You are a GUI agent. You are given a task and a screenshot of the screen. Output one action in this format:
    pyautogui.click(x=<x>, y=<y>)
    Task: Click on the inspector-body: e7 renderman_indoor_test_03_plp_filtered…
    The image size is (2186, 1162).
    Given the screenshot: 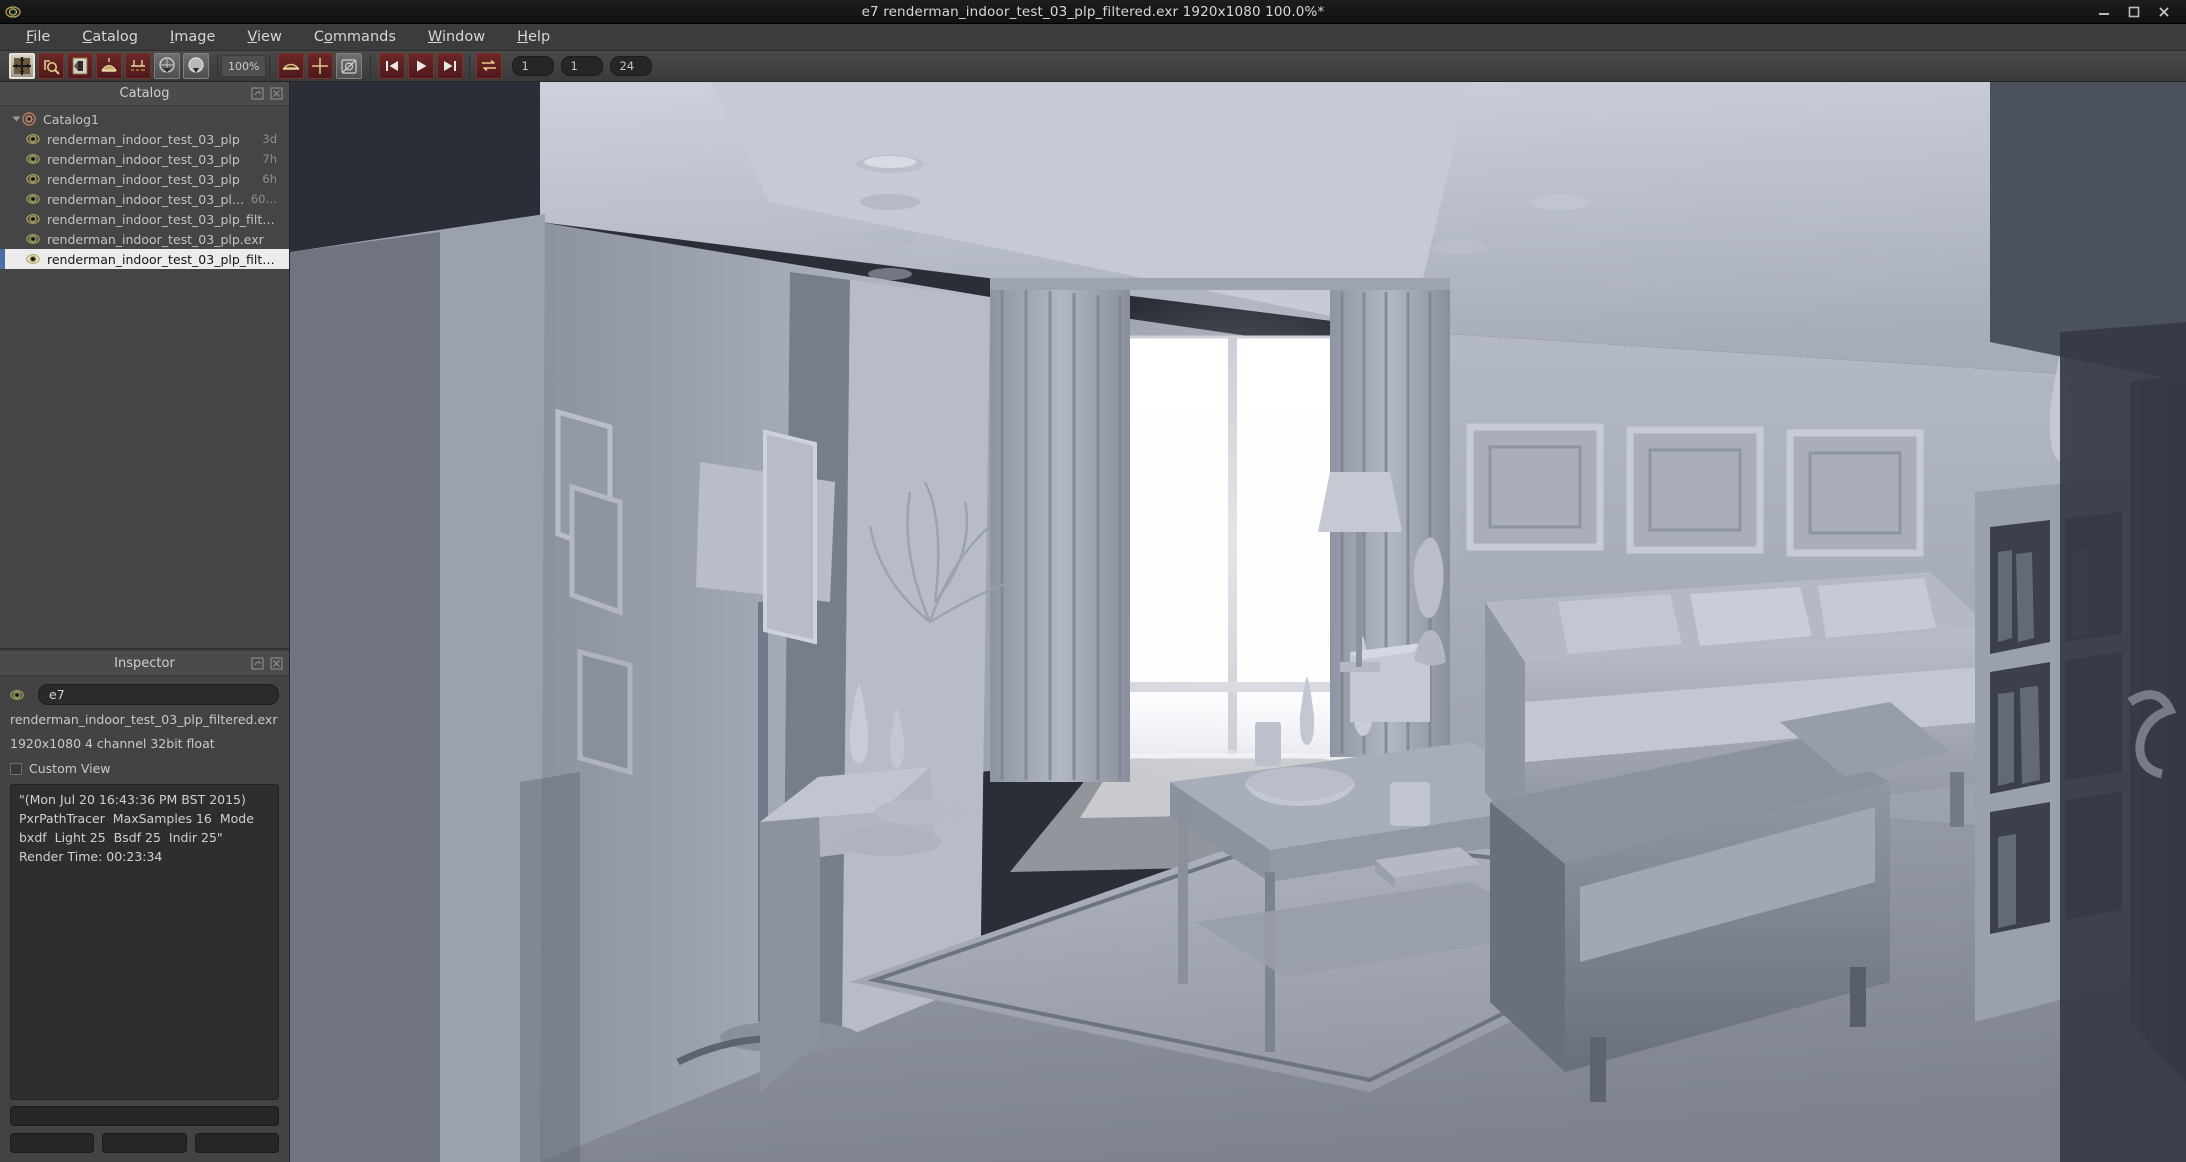 What is the action you would take?
    pyautogui.click(x=144, y=891)
    